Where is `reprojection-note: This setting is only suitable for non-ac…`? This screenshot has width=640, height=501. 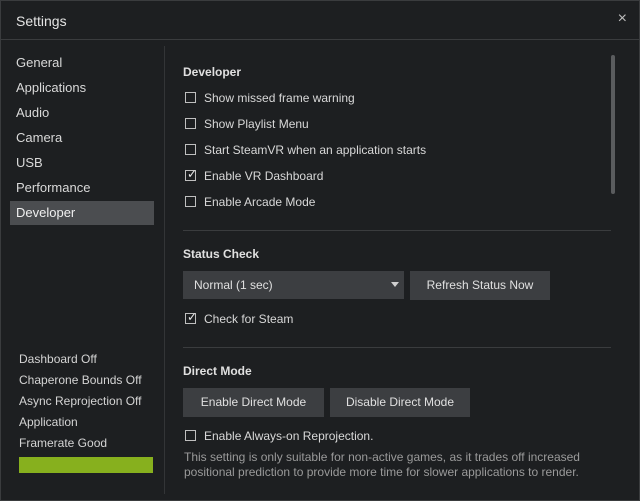
reprojection-note: This setting is only suitable for non-ac… is located at coordinates (382, 464).